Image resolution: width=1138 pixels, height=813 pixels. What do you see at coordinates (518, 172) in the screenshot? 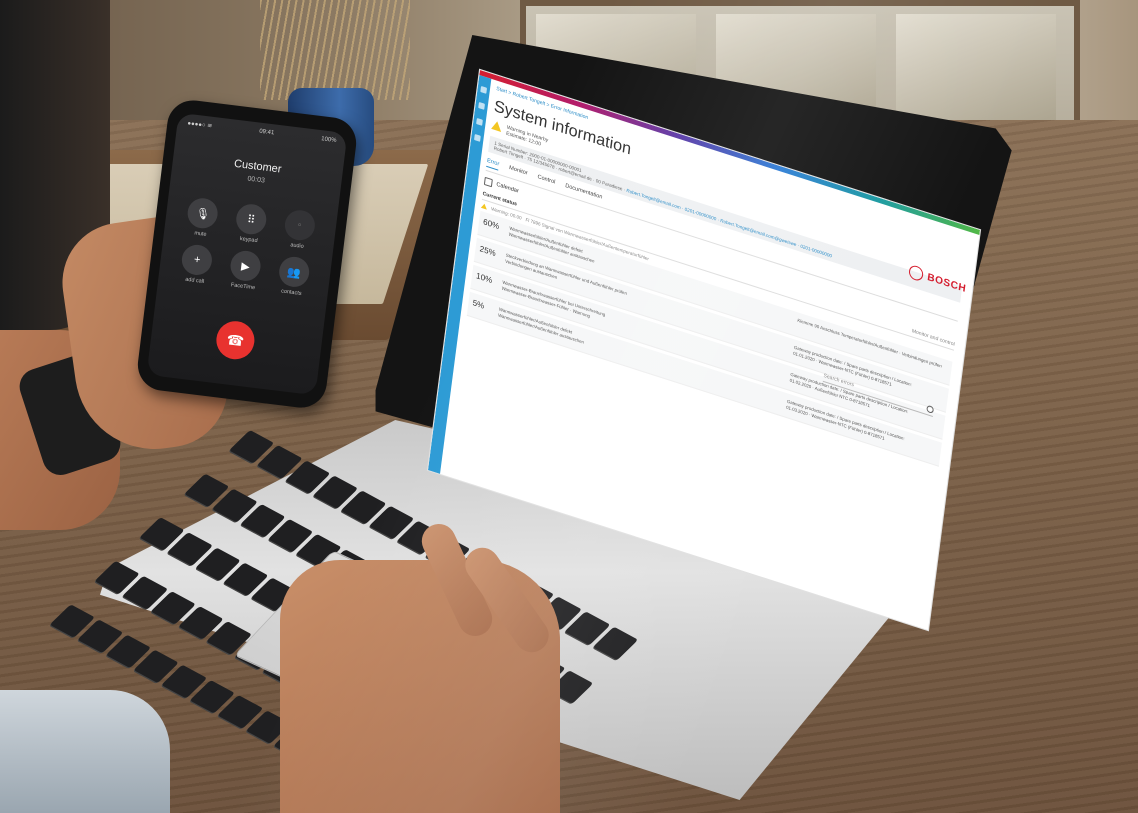
I see `tab-monitor: Monitor` at bounding box center [518, 172].